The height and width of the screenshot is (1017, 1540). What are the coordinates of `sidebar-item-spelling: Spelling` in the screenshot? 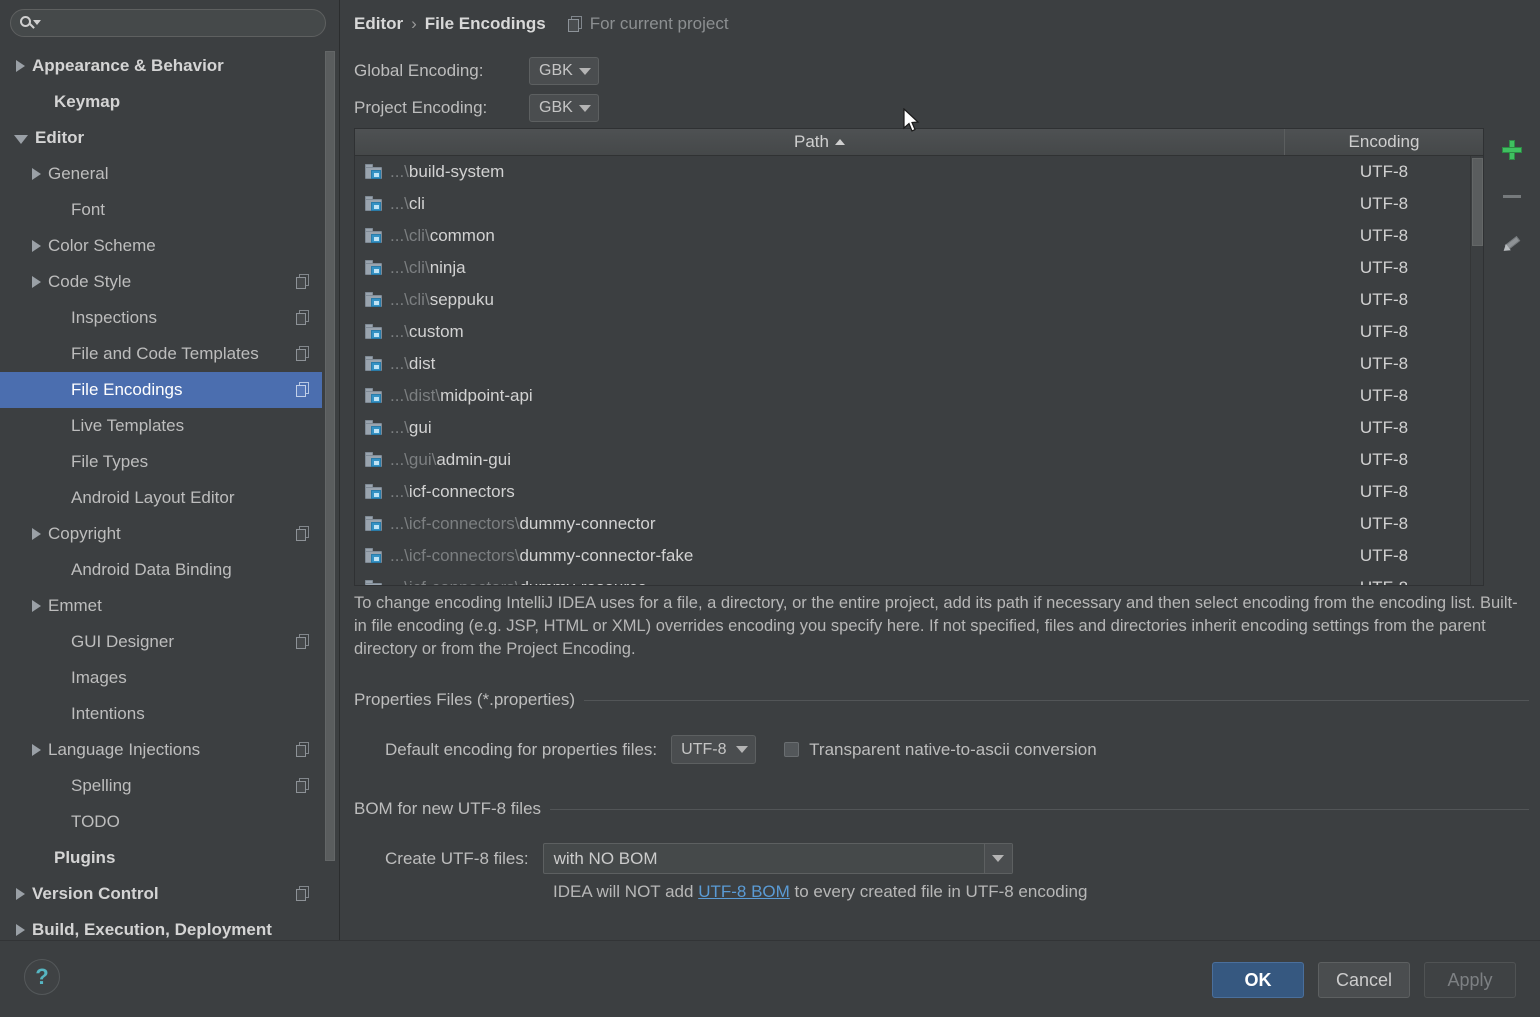 It's located at (161, 786).